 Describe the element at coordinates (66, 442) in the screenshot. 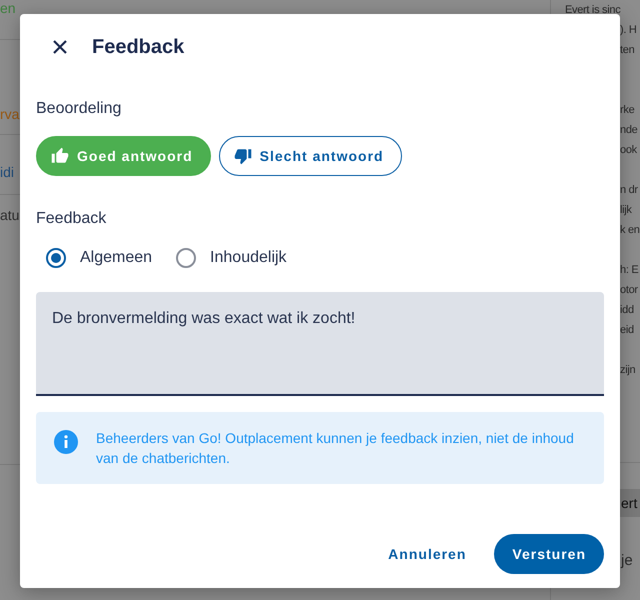

I see `info-icon` at that location.